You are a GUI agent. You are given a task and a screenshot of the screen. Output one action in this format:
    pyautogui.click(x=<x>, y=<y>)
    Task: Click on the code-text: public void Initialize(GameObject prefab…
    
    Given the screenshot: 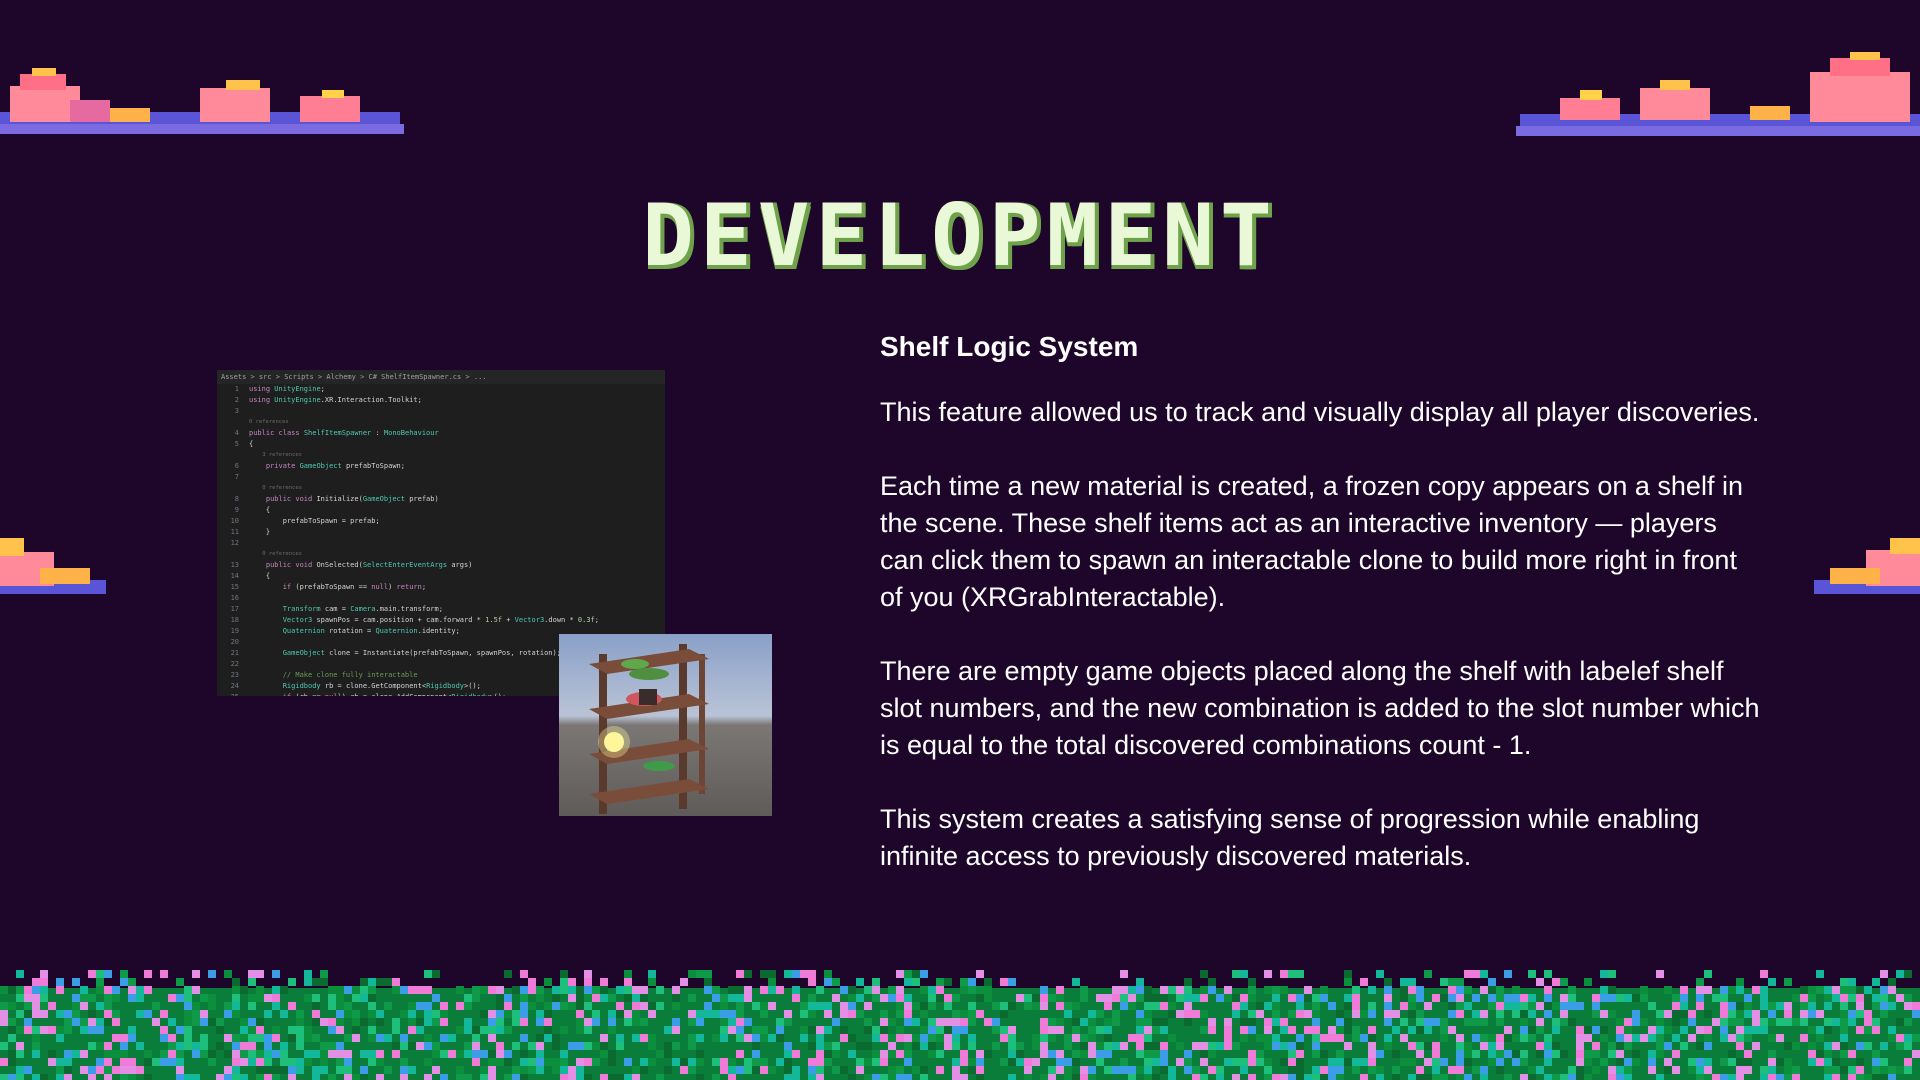 What is the action you would take?
    pyautogui.click(x=352, y=499)
    